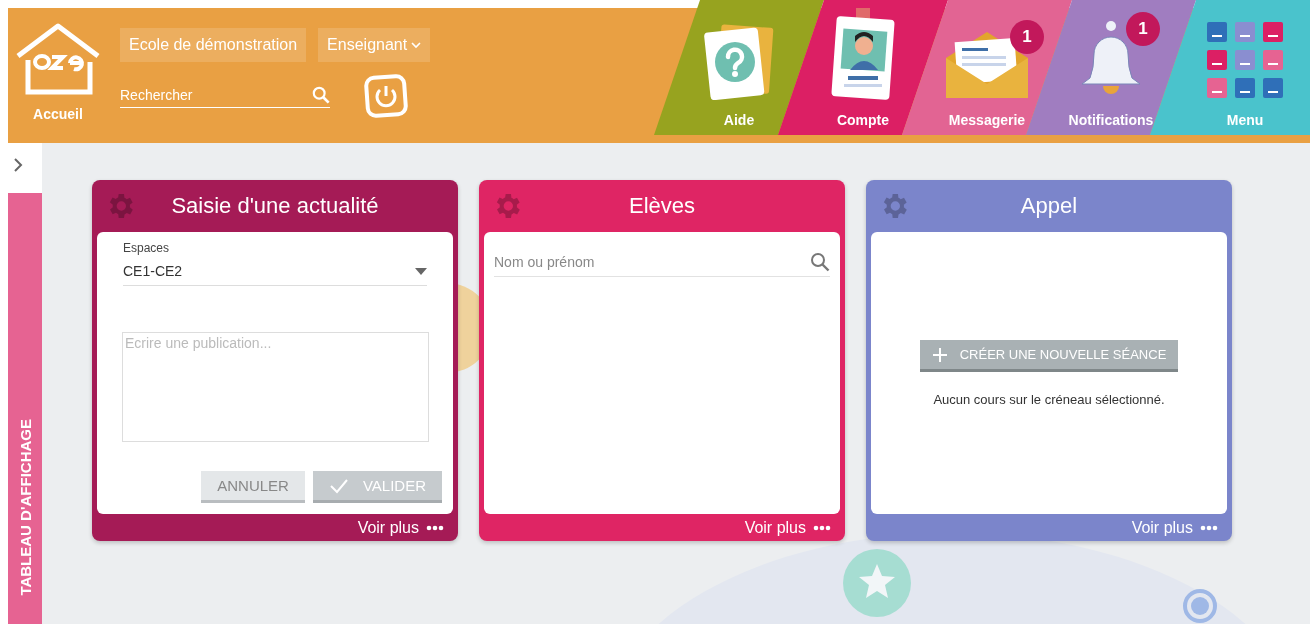 Image resolution: width=1310 pixels, height=624 pixels. I want to click on side-tab: TABLEAU D'AFFICHAGE, so click(25, 408).